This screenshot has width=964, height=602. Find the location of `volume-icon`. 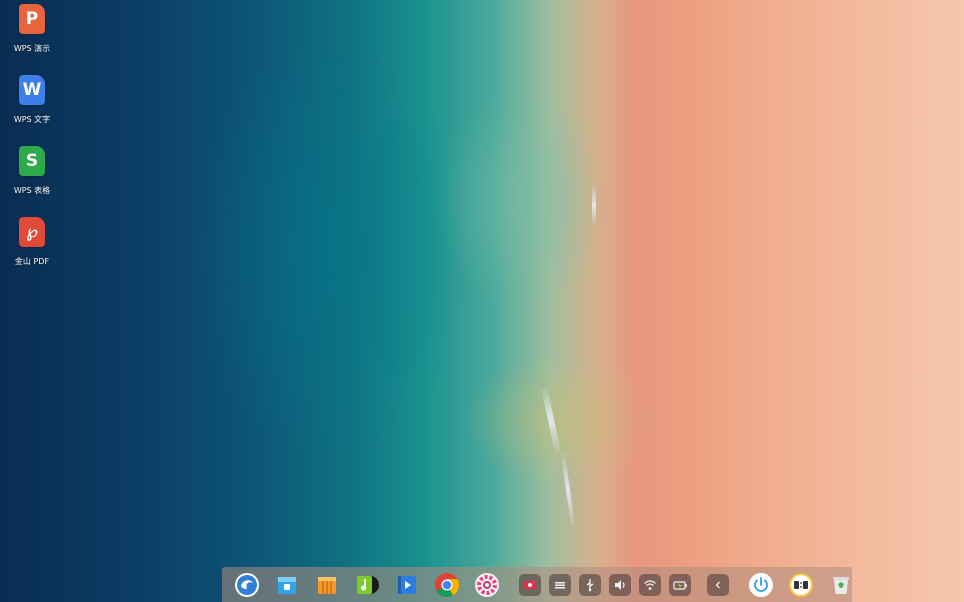

volume-icon is located at coordinates (620, 584).